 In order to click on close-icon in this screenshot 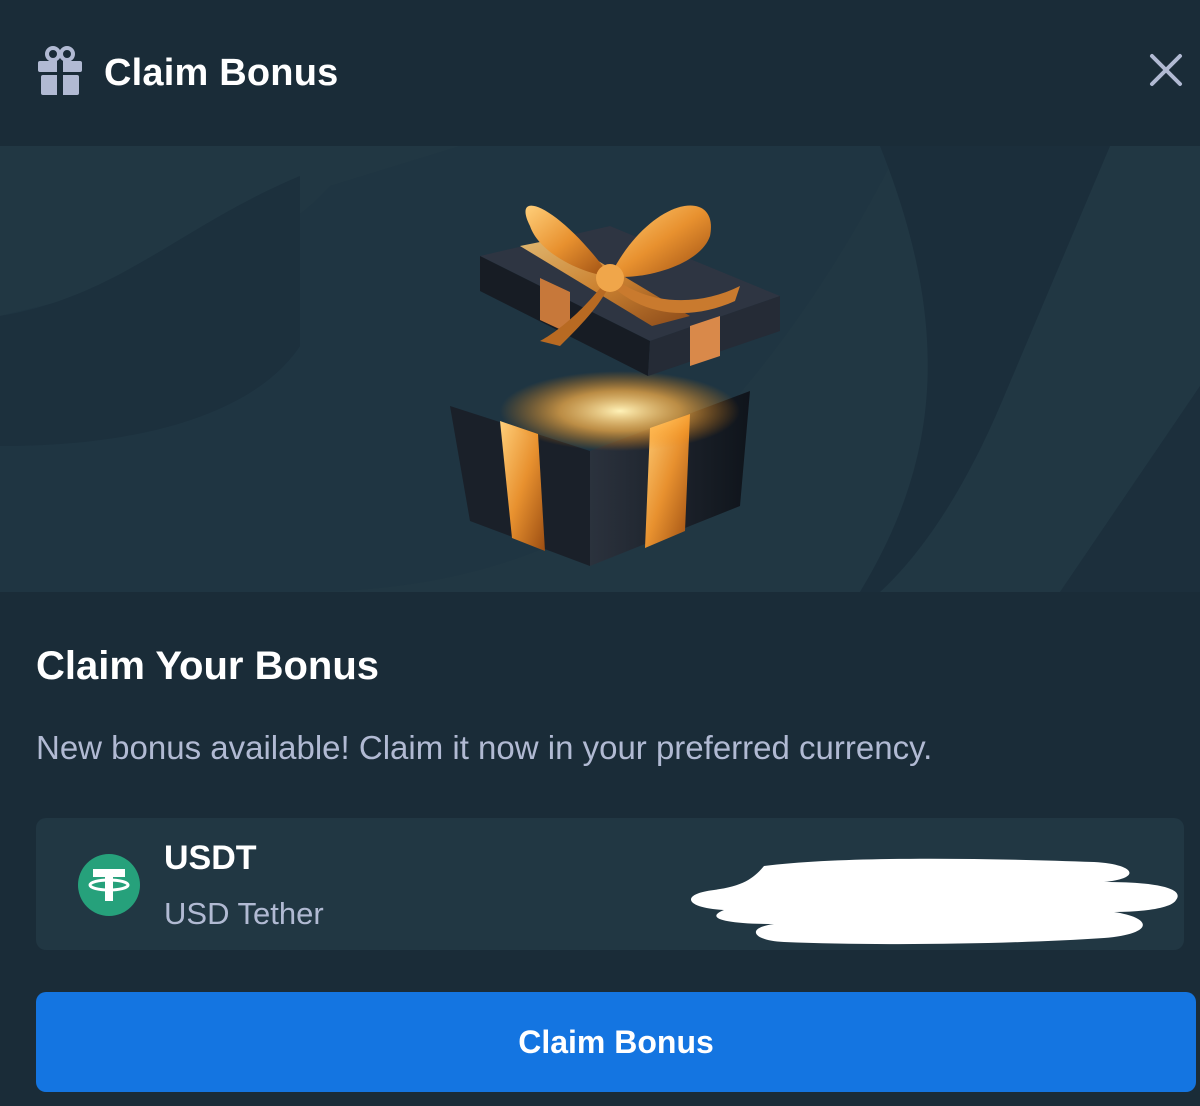, I will do `click(1166, 70)`.